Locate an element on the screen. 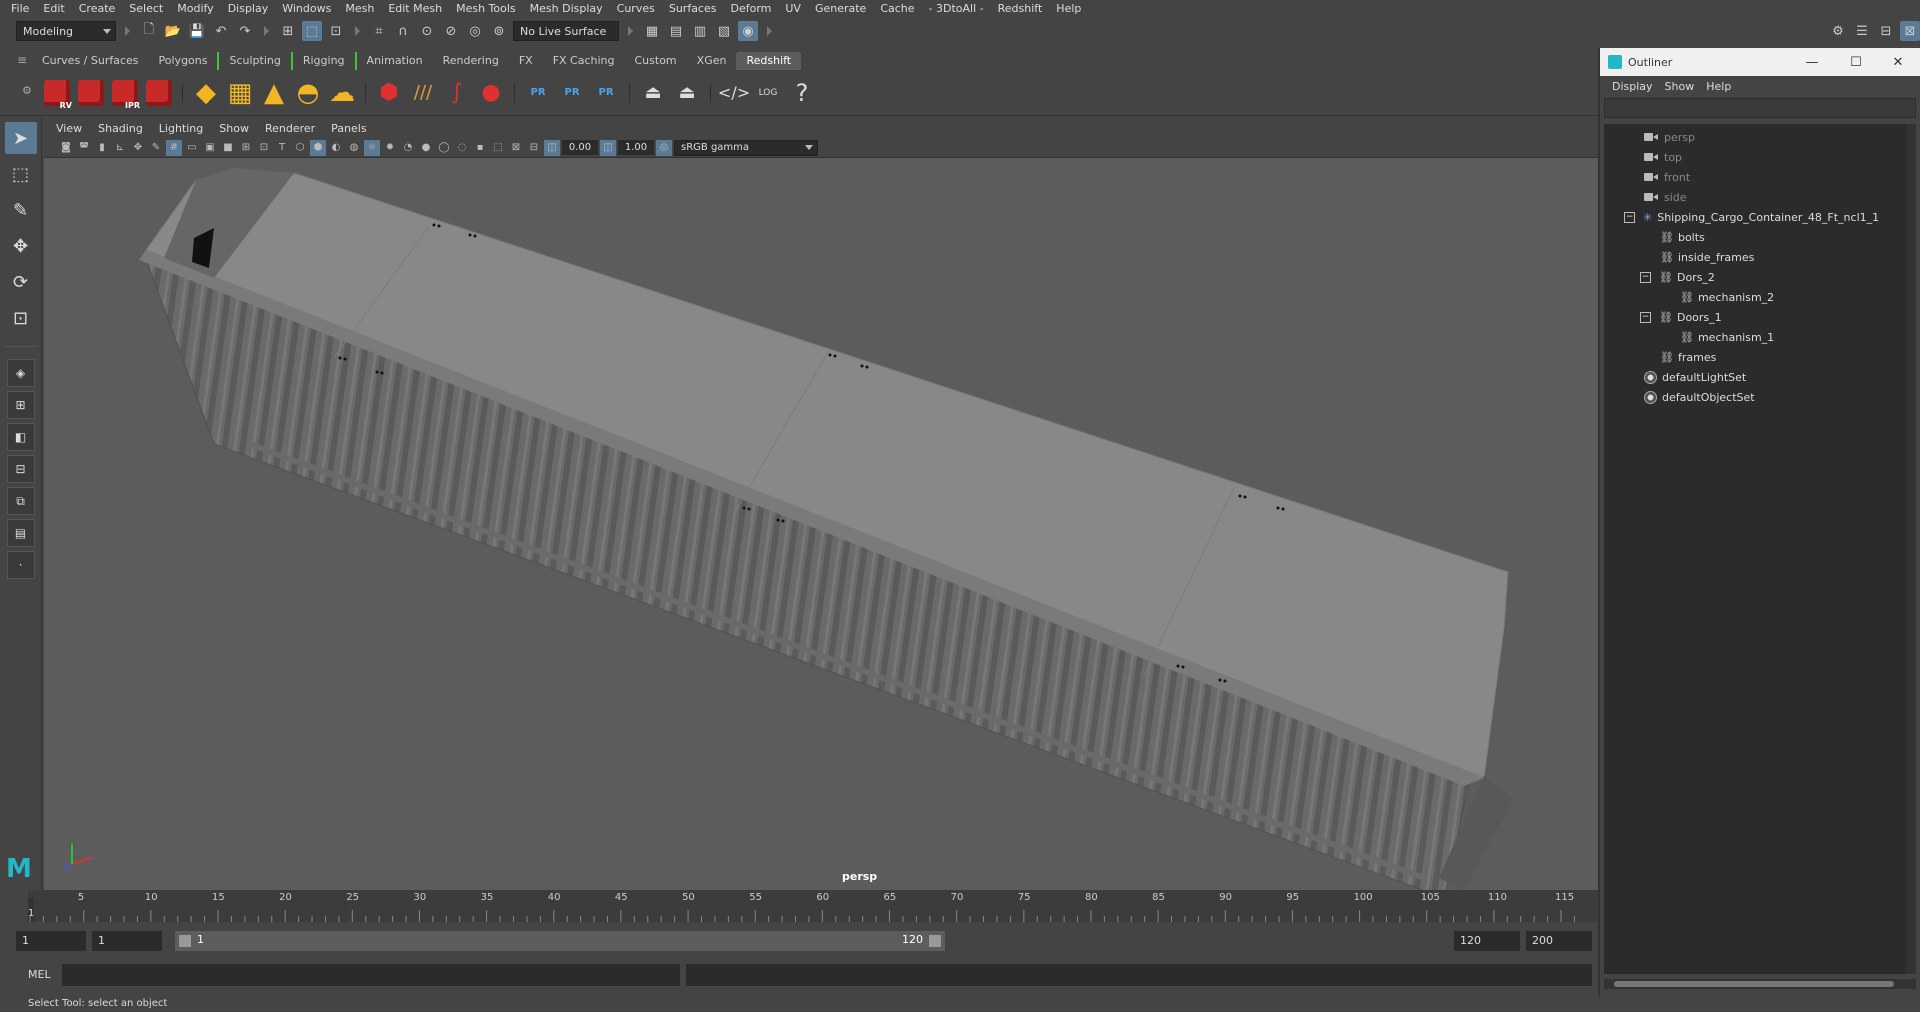  pr-icon-3: PR is located at coordinates (606, 93).